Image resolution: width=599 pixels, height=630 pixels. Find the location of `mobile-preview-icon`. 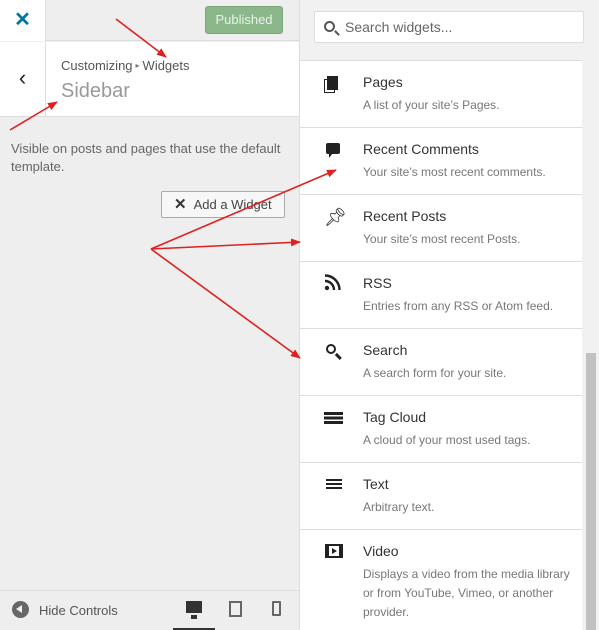

mobile-preview-icon is located at coordinates (276, 608).